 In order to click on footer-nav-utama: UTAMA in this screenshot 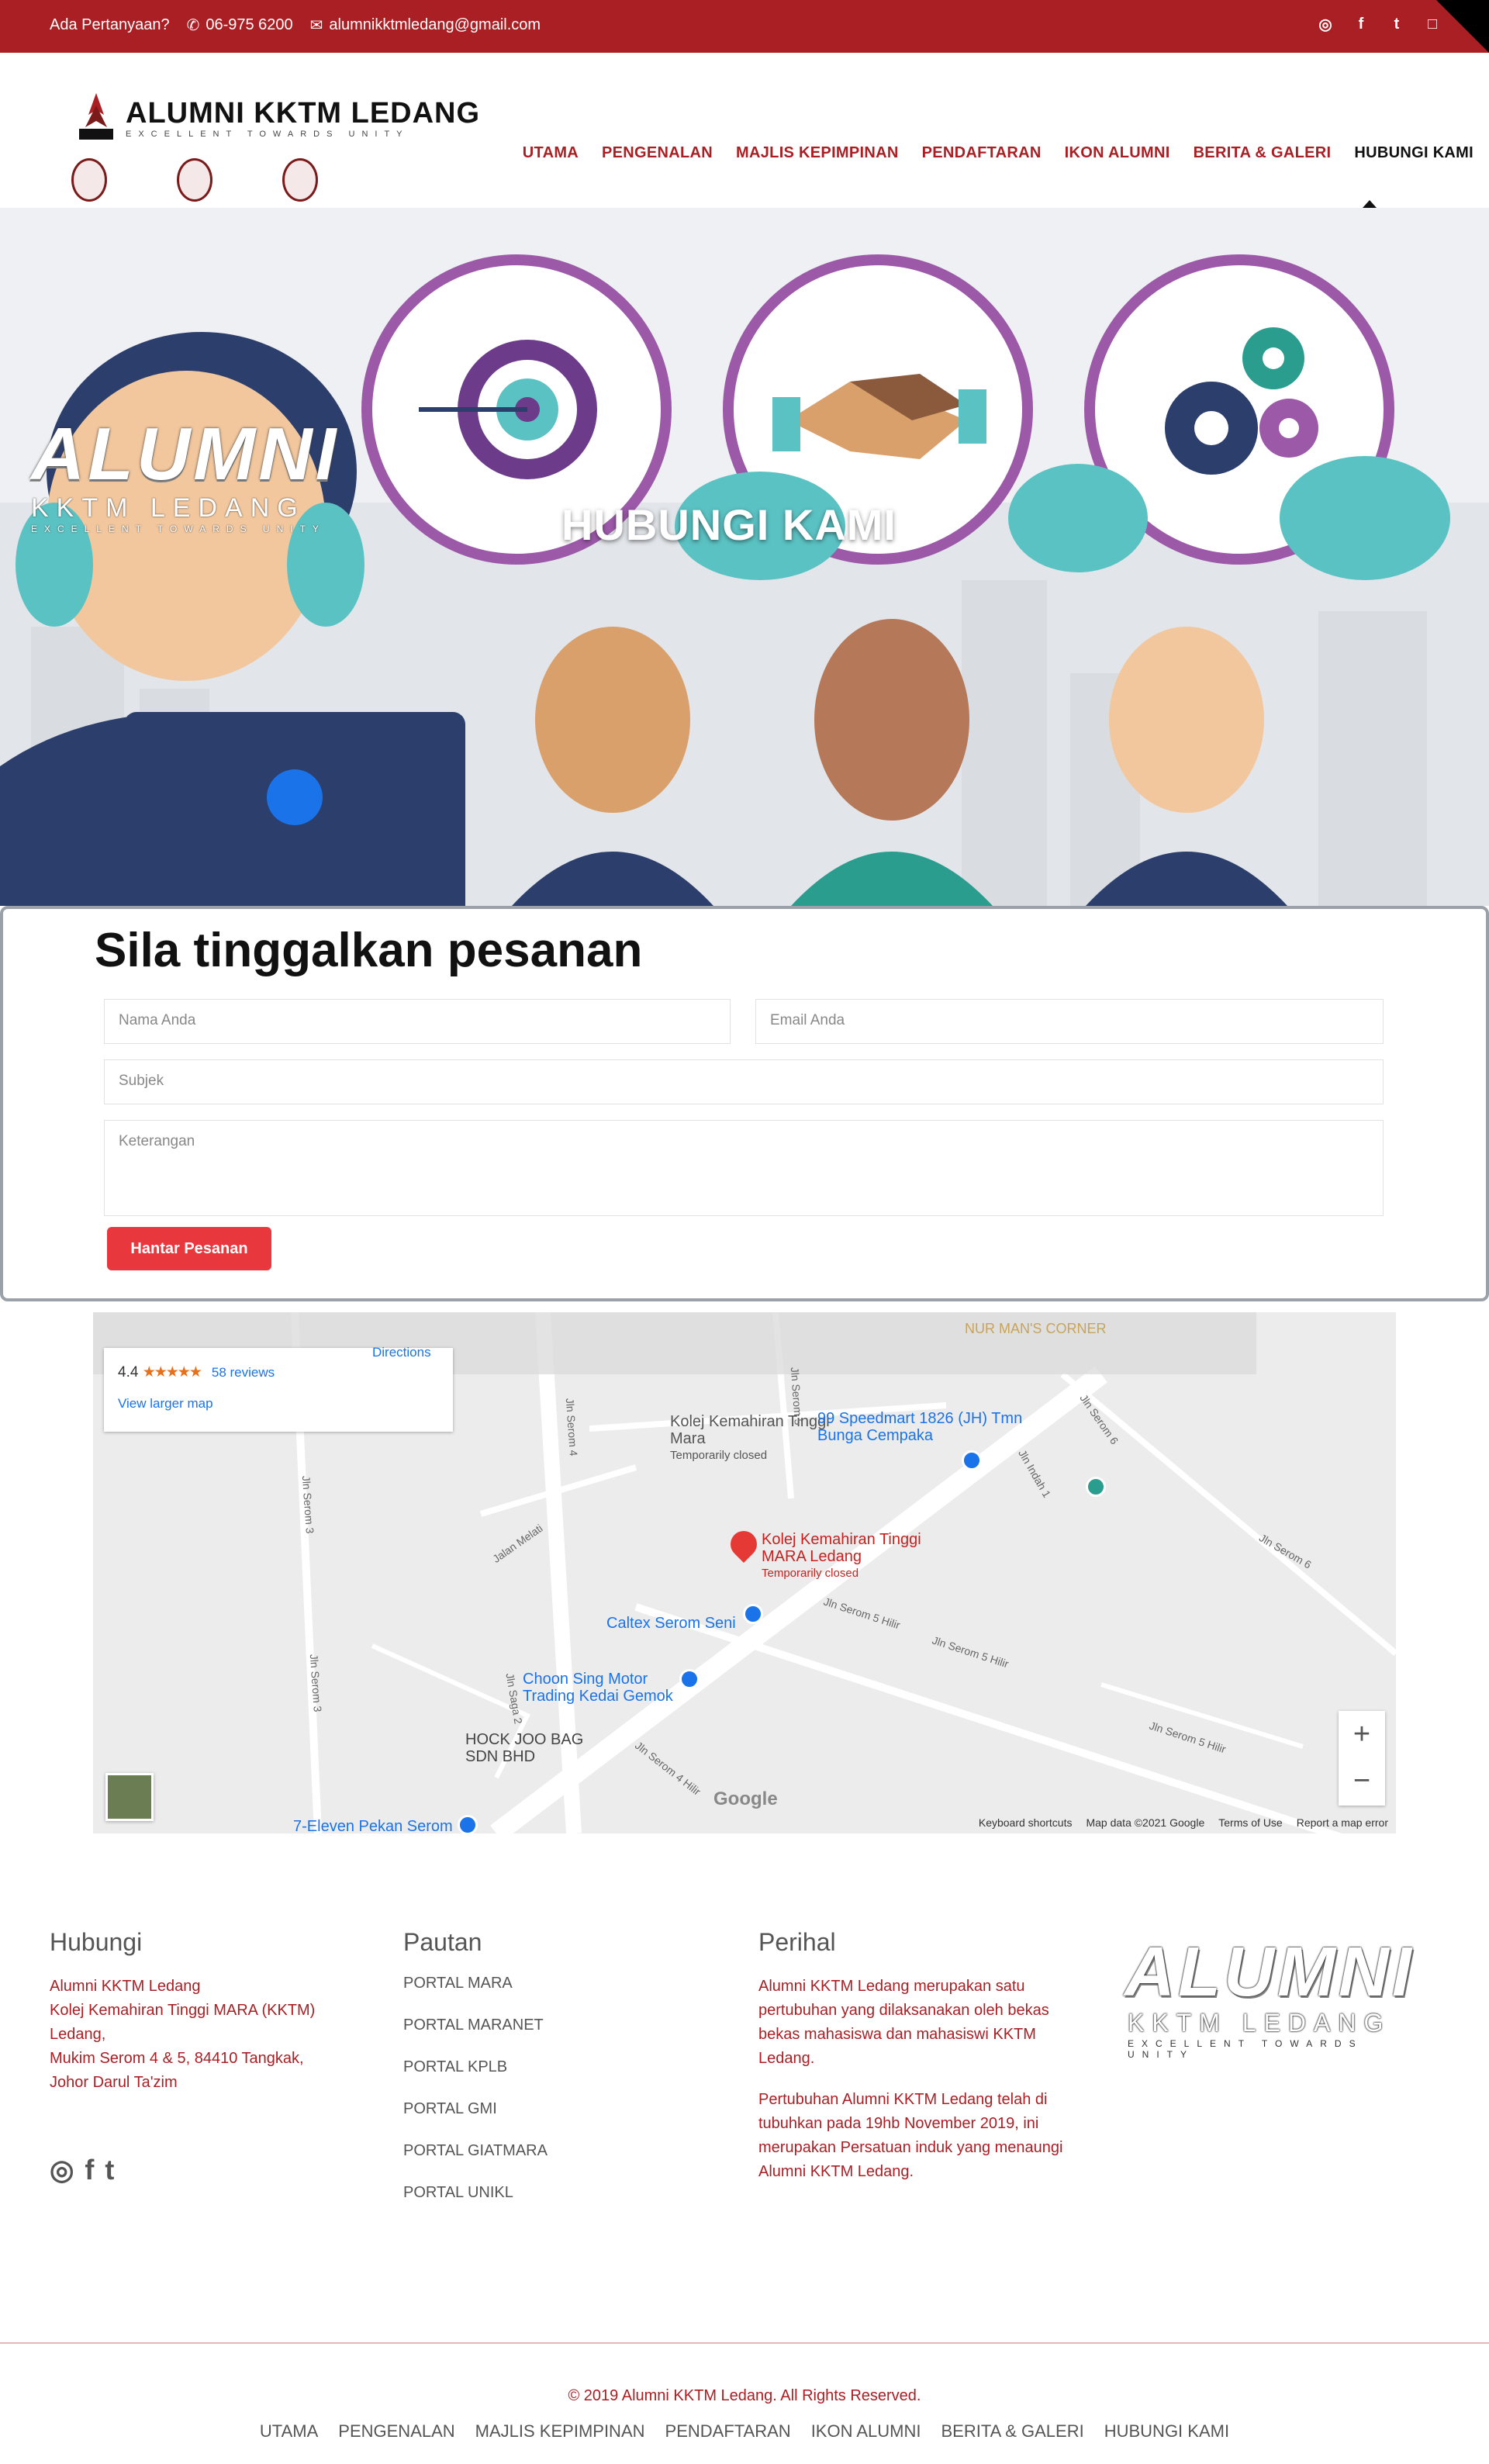, I will do `click(289, 2431)`.